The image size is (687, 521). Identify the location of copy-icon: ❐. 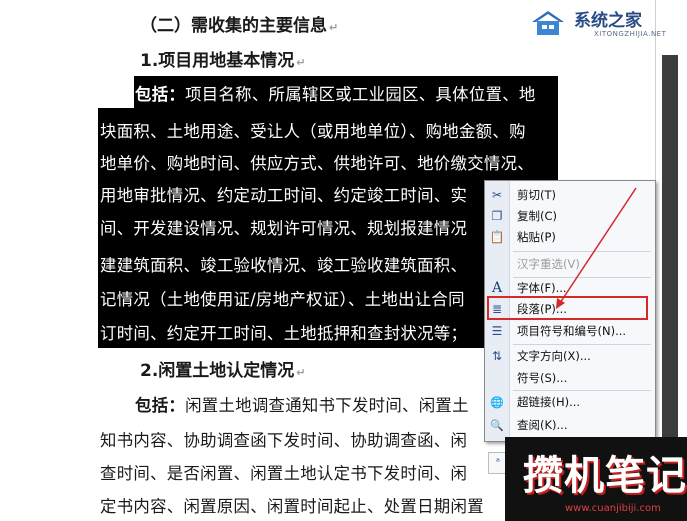
(497, 216).